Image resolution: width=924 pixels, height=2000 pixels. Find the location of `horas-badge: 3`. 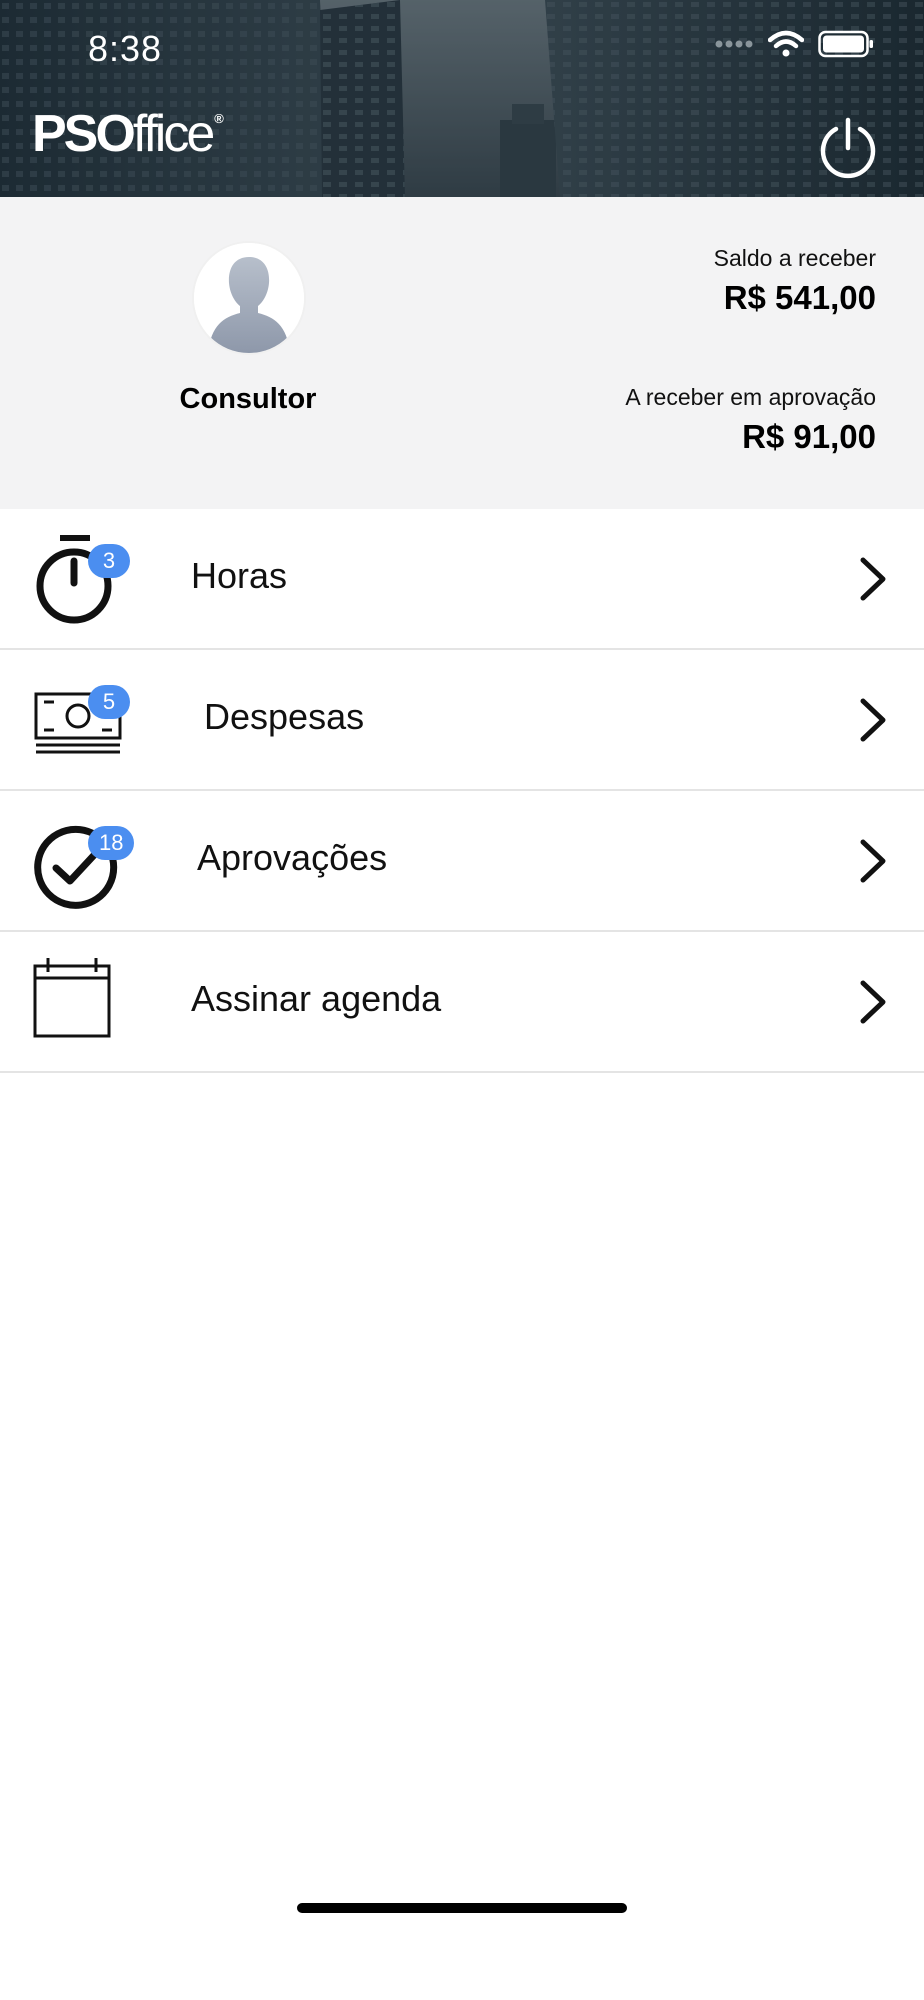

horas-badge: 3 is located at coordinates (109, 561).